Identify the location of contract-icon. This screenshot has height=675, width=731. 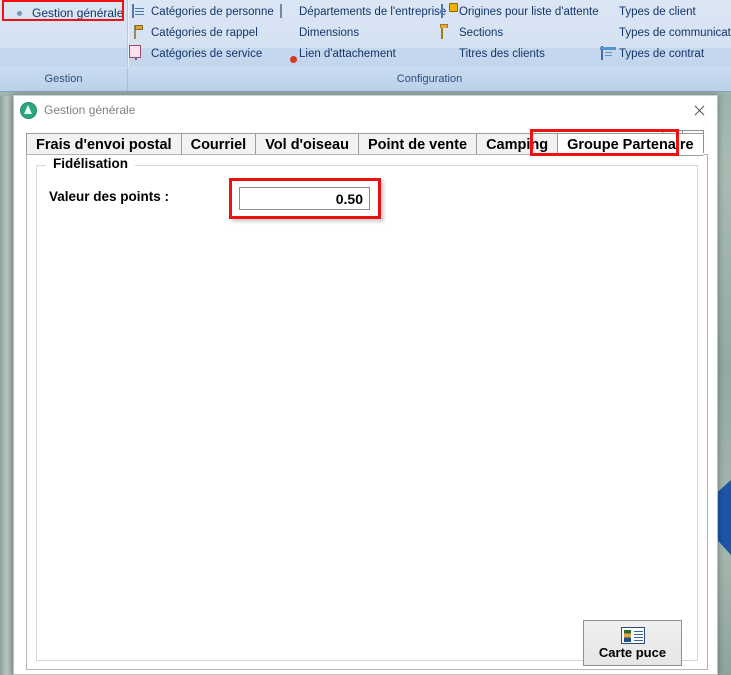
(608, 54).